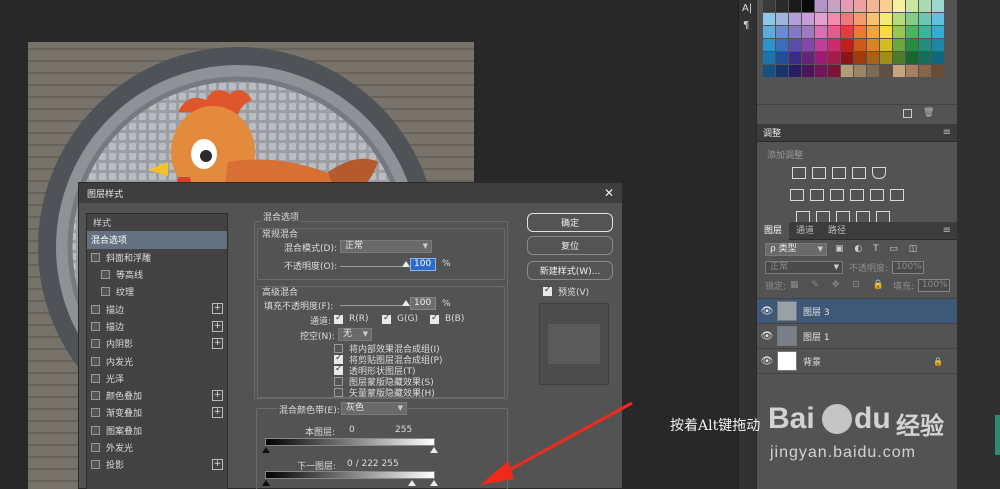  What do you see at coordinates (767, 361) in the screenshot?
I see `eye-icon: 👁` at bounding box center [767, 361].